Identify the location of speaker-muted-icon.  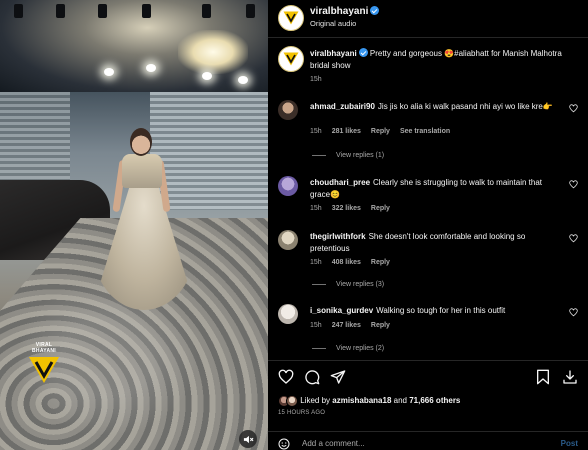
(248, 439).